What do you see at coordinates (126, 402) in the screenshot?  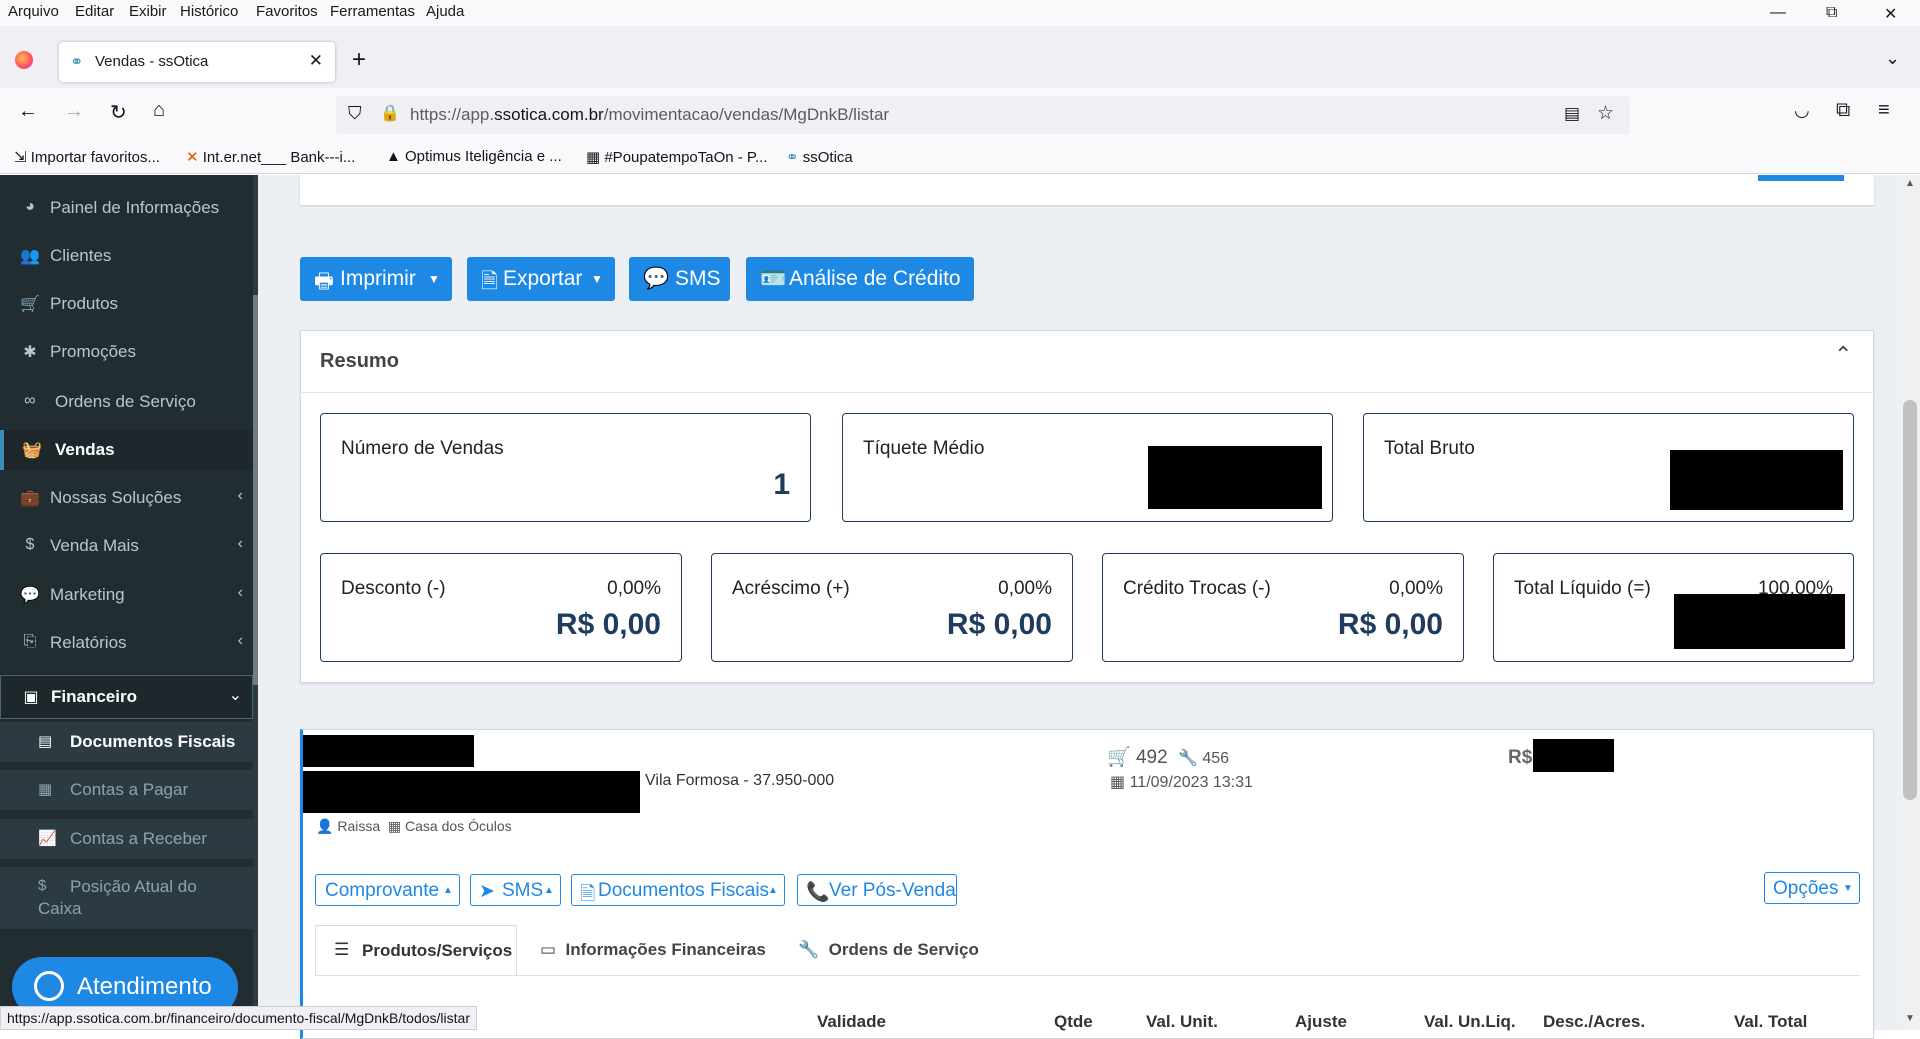 I see `sidebar-item-ordens-servico: ∞ Ordens de Serviço` at bounding box center [126, 402].